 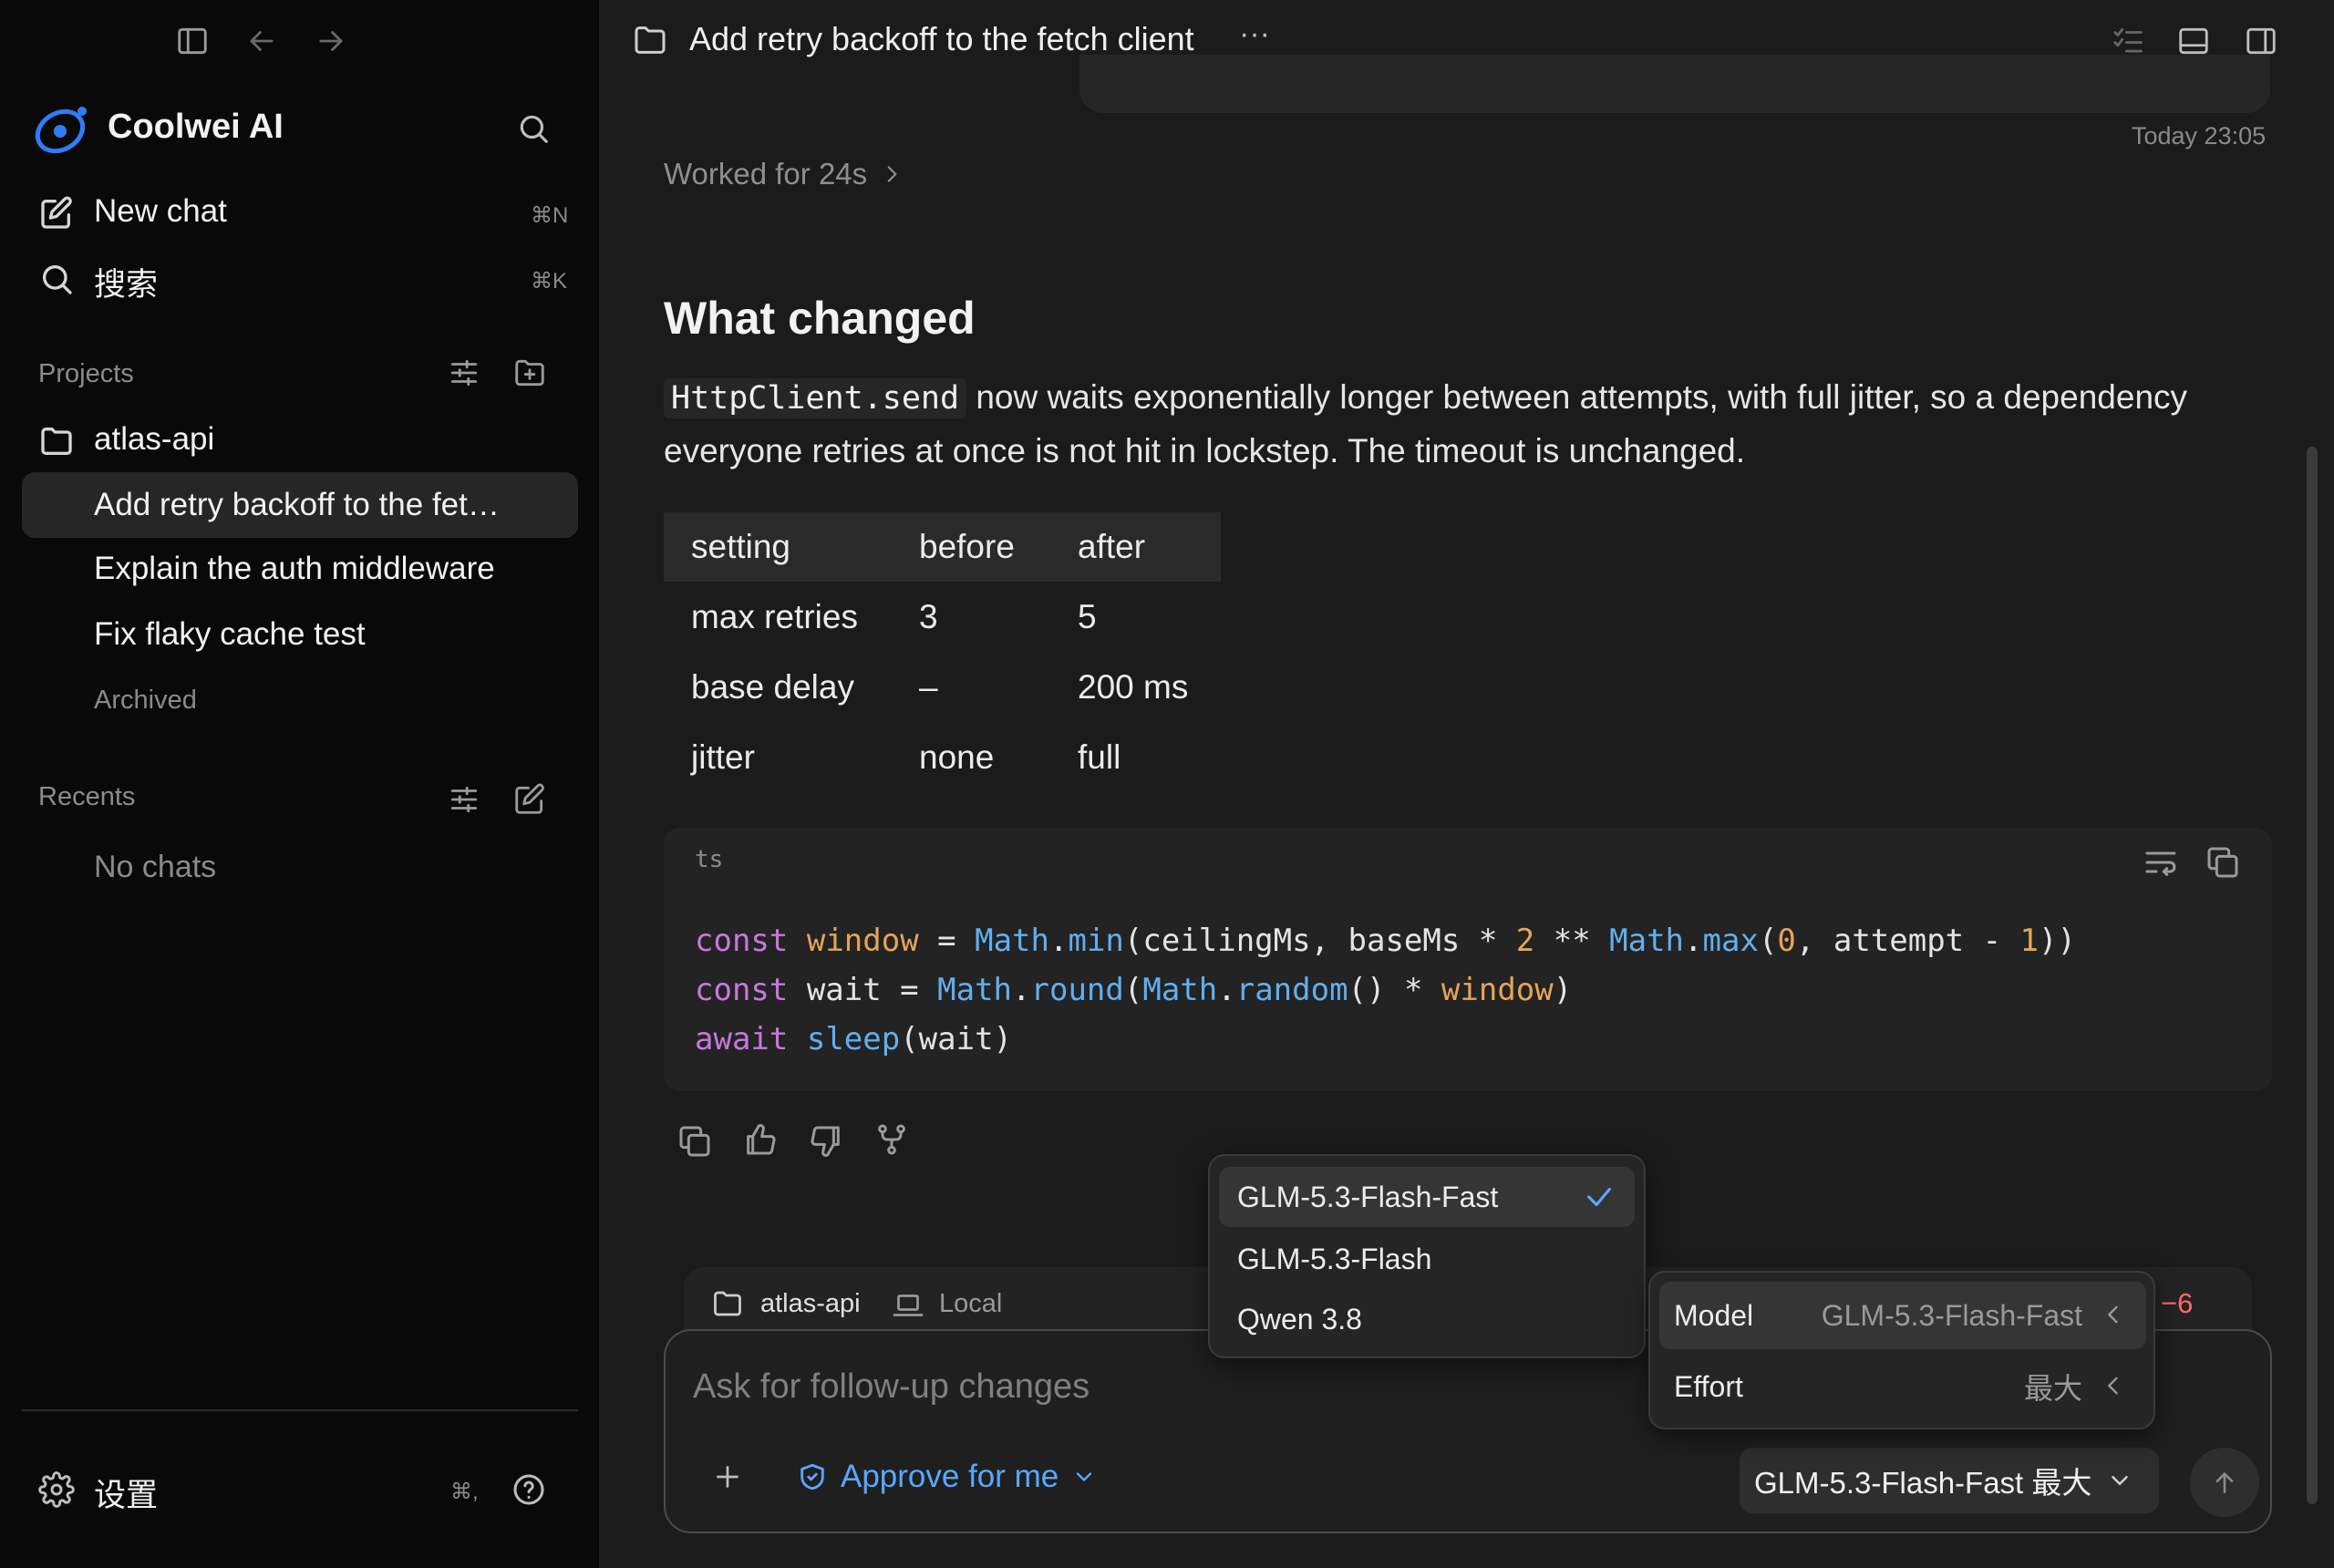 What do you see at coordinates (942, 547) in the screenshot?
I see `table-header-row: setting before after` at bounding box center [942, 547].